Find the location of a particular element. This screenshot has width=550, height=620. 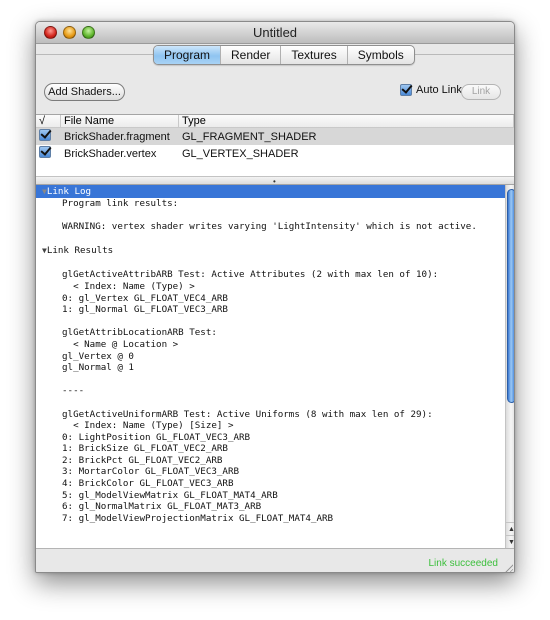

splitter-grip-icon: • is located at coordinates (274, 181).